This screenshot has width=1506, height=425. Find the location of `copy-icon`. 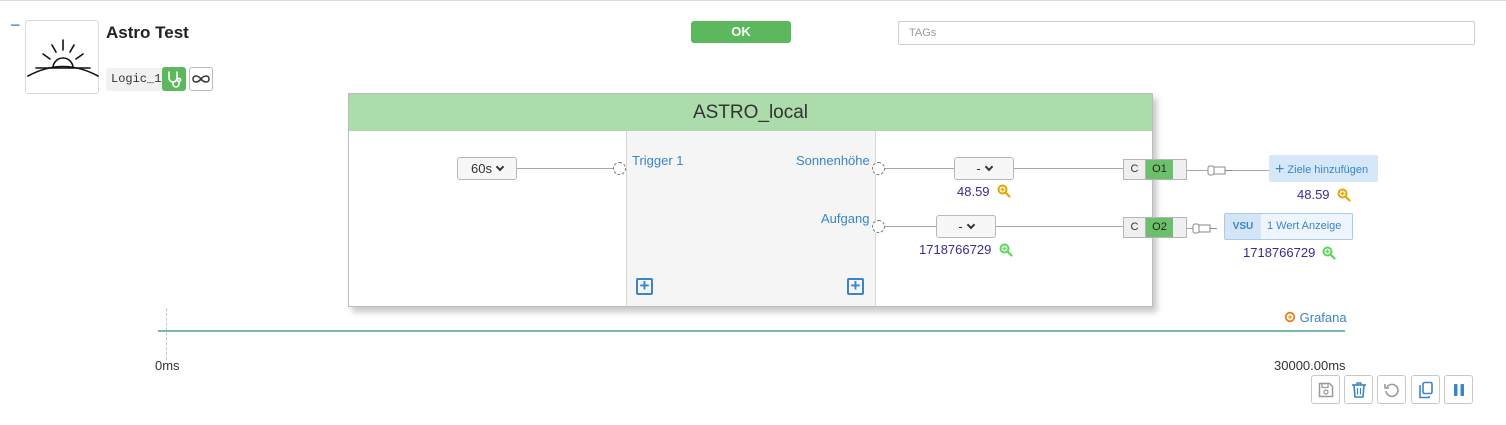

copy-icon is located at coordinates (1425, 390).